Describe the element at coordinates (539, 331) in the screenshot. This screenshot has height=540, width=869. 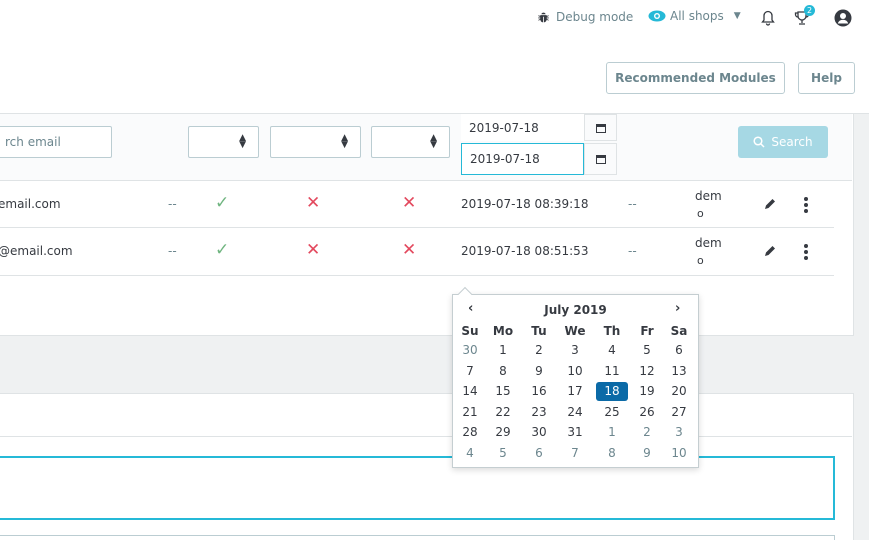
I see `weekday-label: Tu` at that location.